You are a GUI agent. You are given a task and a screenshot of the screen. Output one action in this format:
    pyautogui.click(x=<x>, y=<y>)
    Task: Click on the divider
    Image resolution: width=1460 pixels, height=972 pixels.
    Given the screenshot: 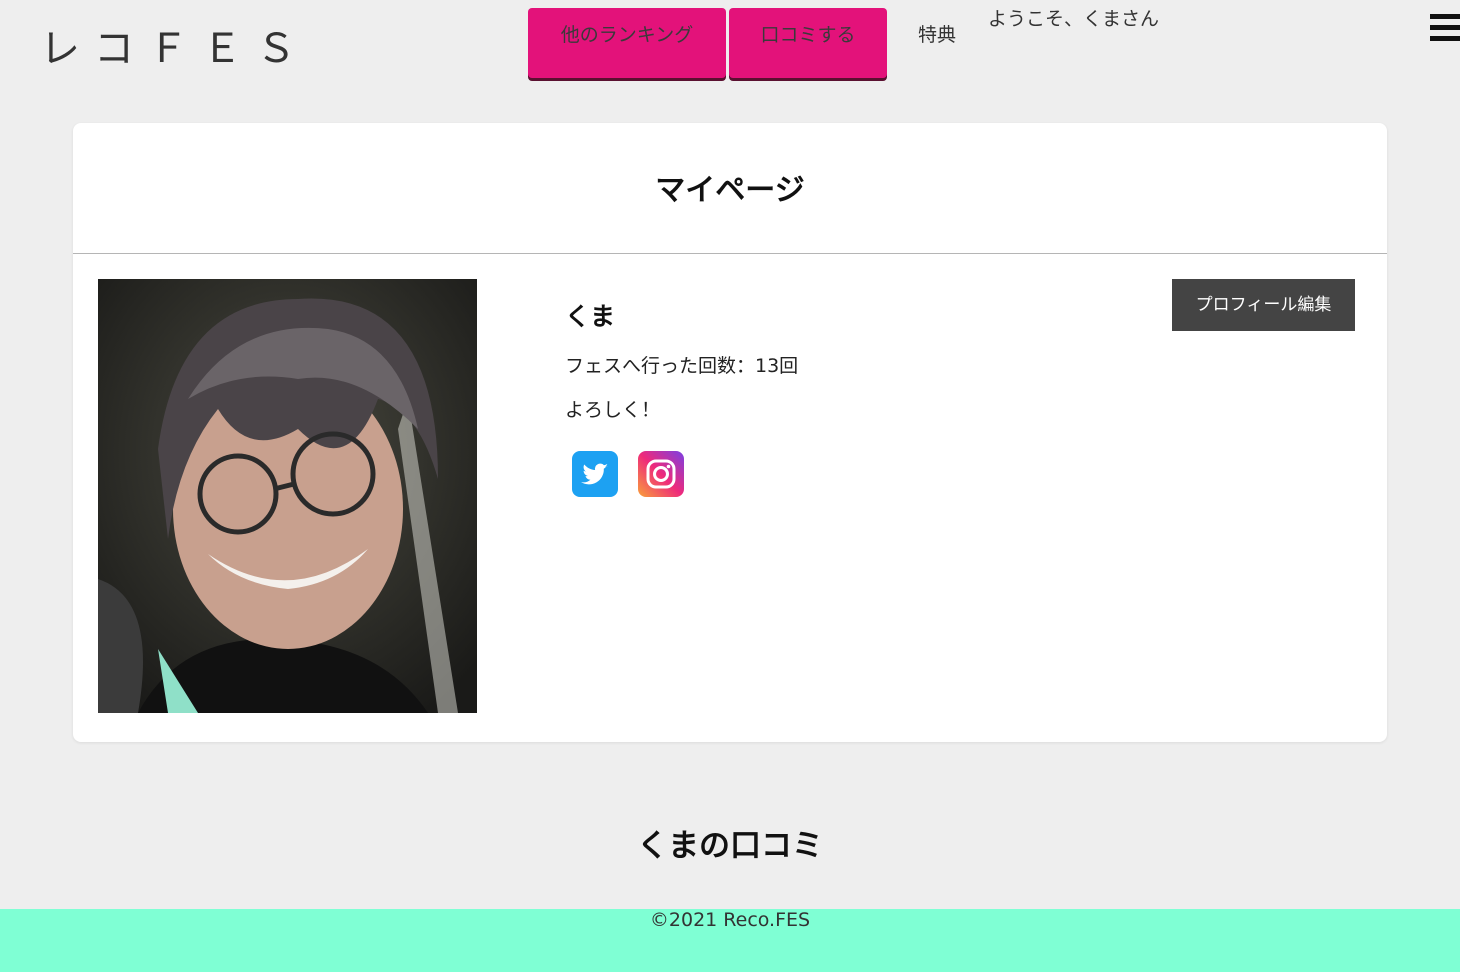 What is the action you would take?
    pyautogui.click(x=730, y=253)
    